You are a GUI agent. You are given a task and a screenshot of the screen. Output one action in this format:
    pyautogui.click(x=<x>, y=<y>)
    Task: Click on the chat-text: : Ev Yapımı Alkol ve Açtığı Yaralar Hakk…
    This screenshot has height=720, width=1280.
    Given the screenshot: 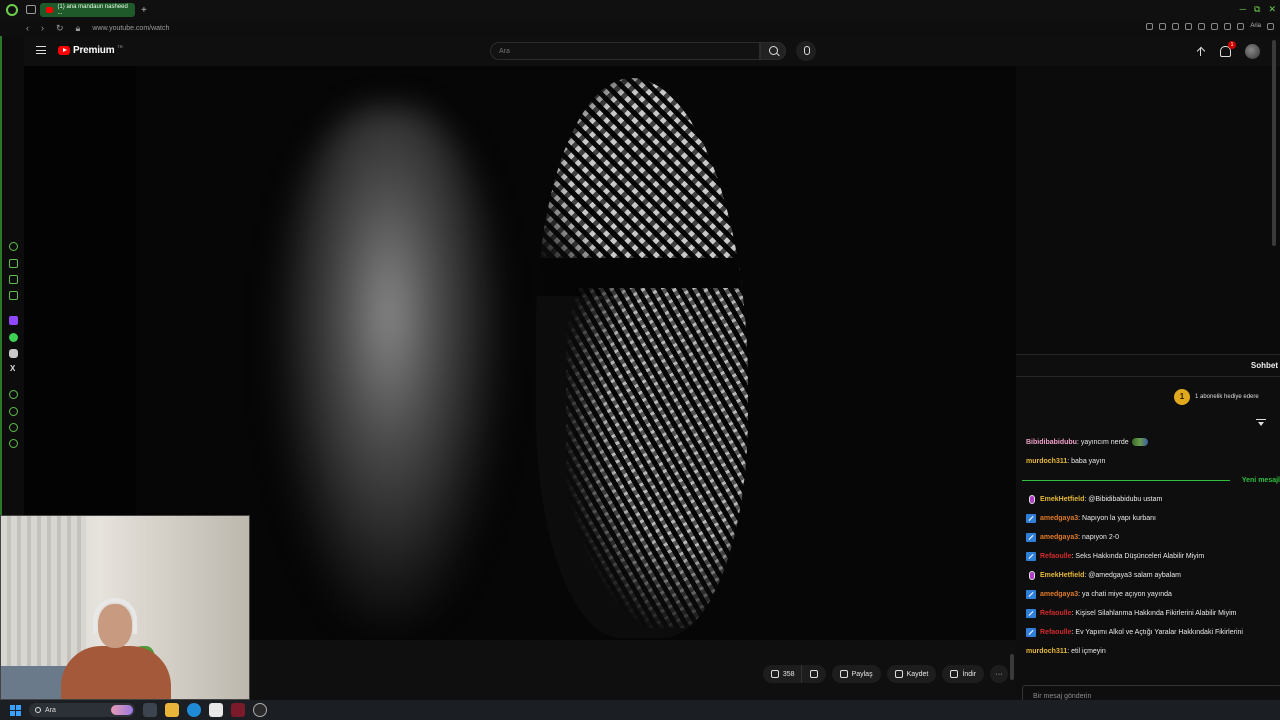 What is the action you would take?
    pyautogui.click(x=1157, y=632)
    